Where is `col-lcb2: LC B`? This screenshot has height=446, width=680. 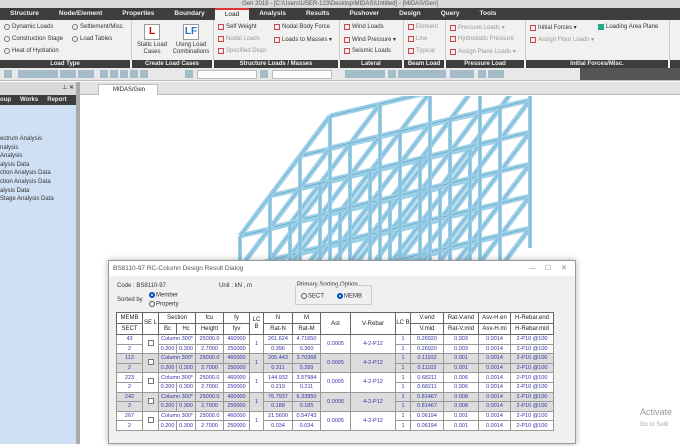
col-lcb2: LC B is located at coordinates (403, 323).